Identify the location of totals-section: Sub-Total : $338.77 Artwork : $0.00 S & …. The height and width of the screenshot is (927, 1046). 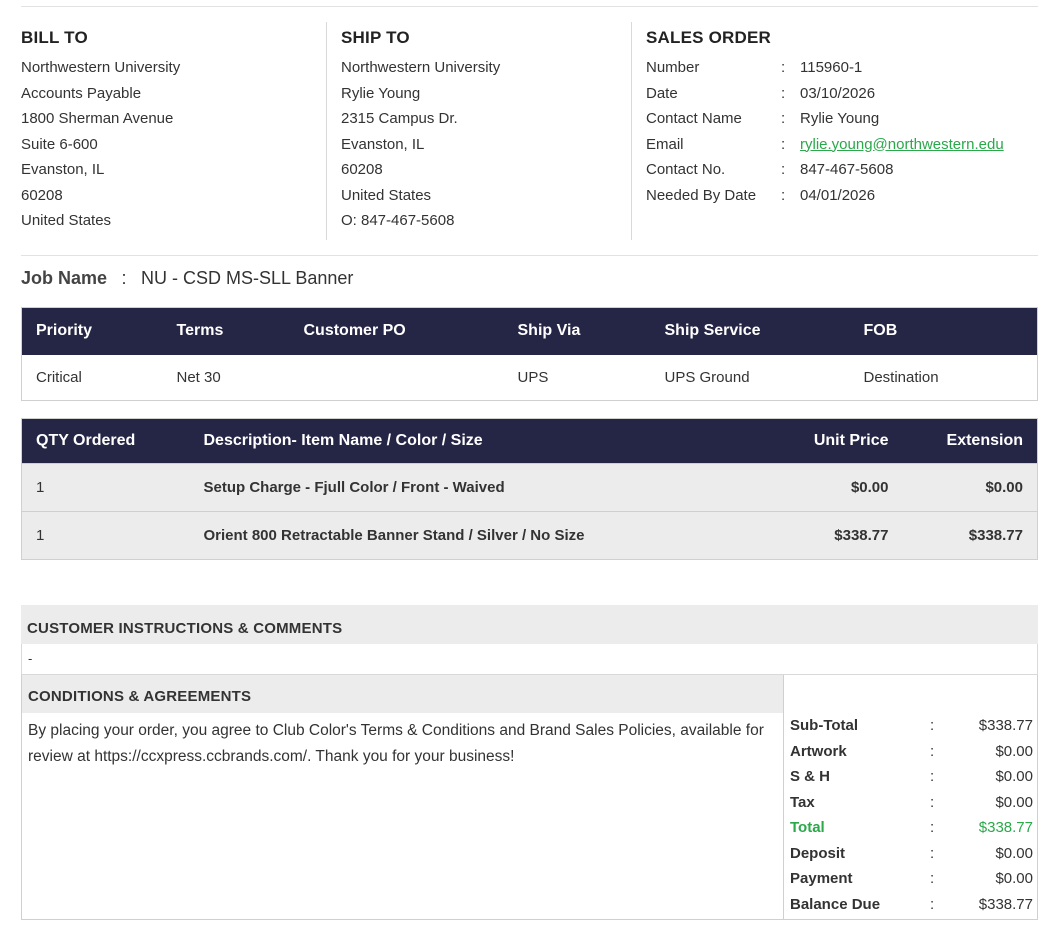
(910, 797).